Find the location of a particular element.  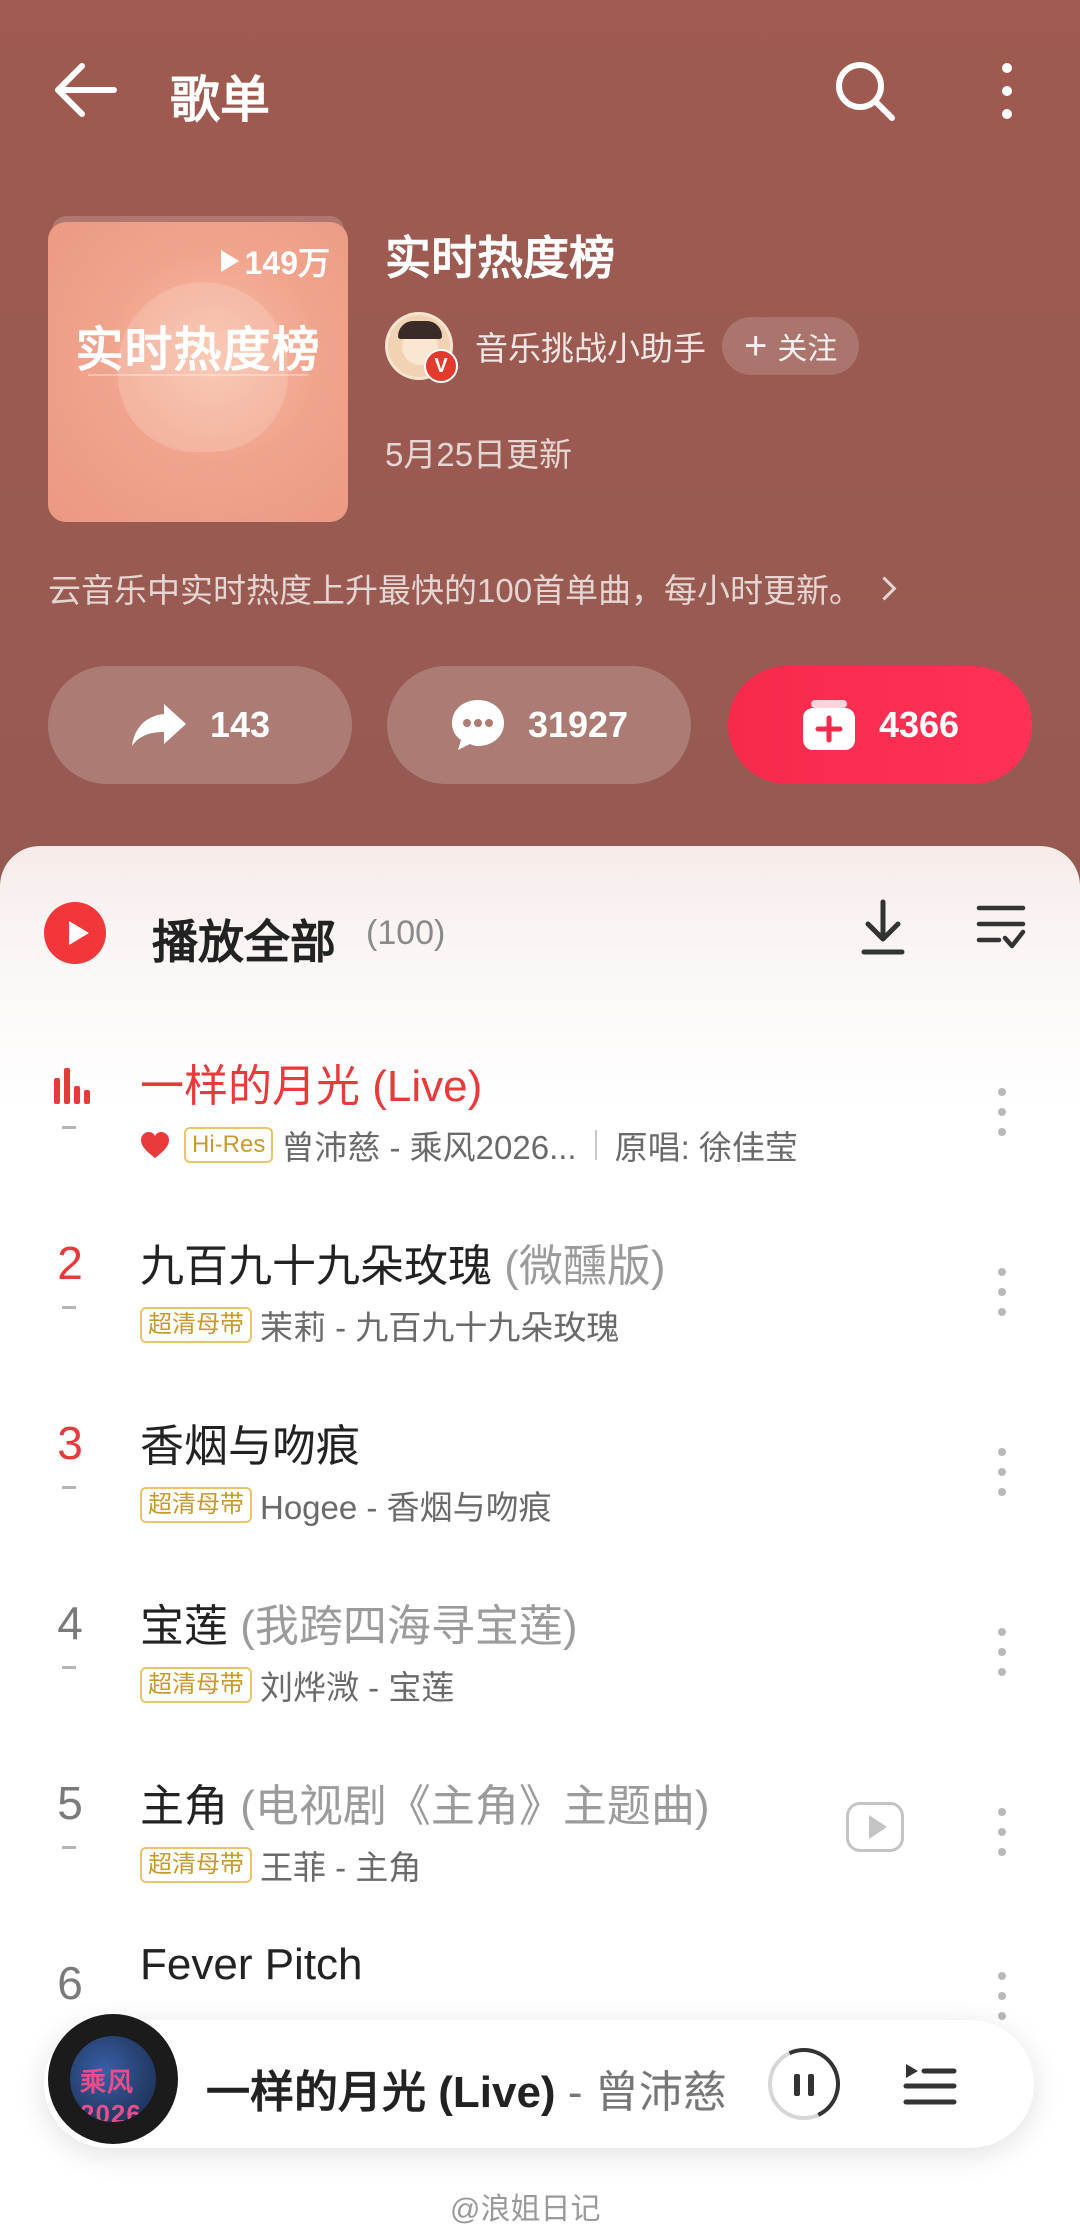

avatar-hair is located at coordinates (420, 330).